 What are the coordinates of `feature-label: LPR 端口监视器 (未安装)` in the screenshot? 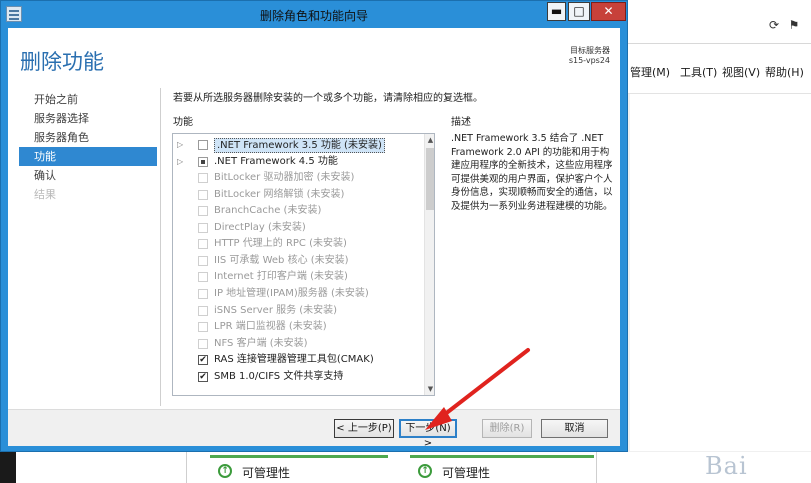 It's located at (270, 327).